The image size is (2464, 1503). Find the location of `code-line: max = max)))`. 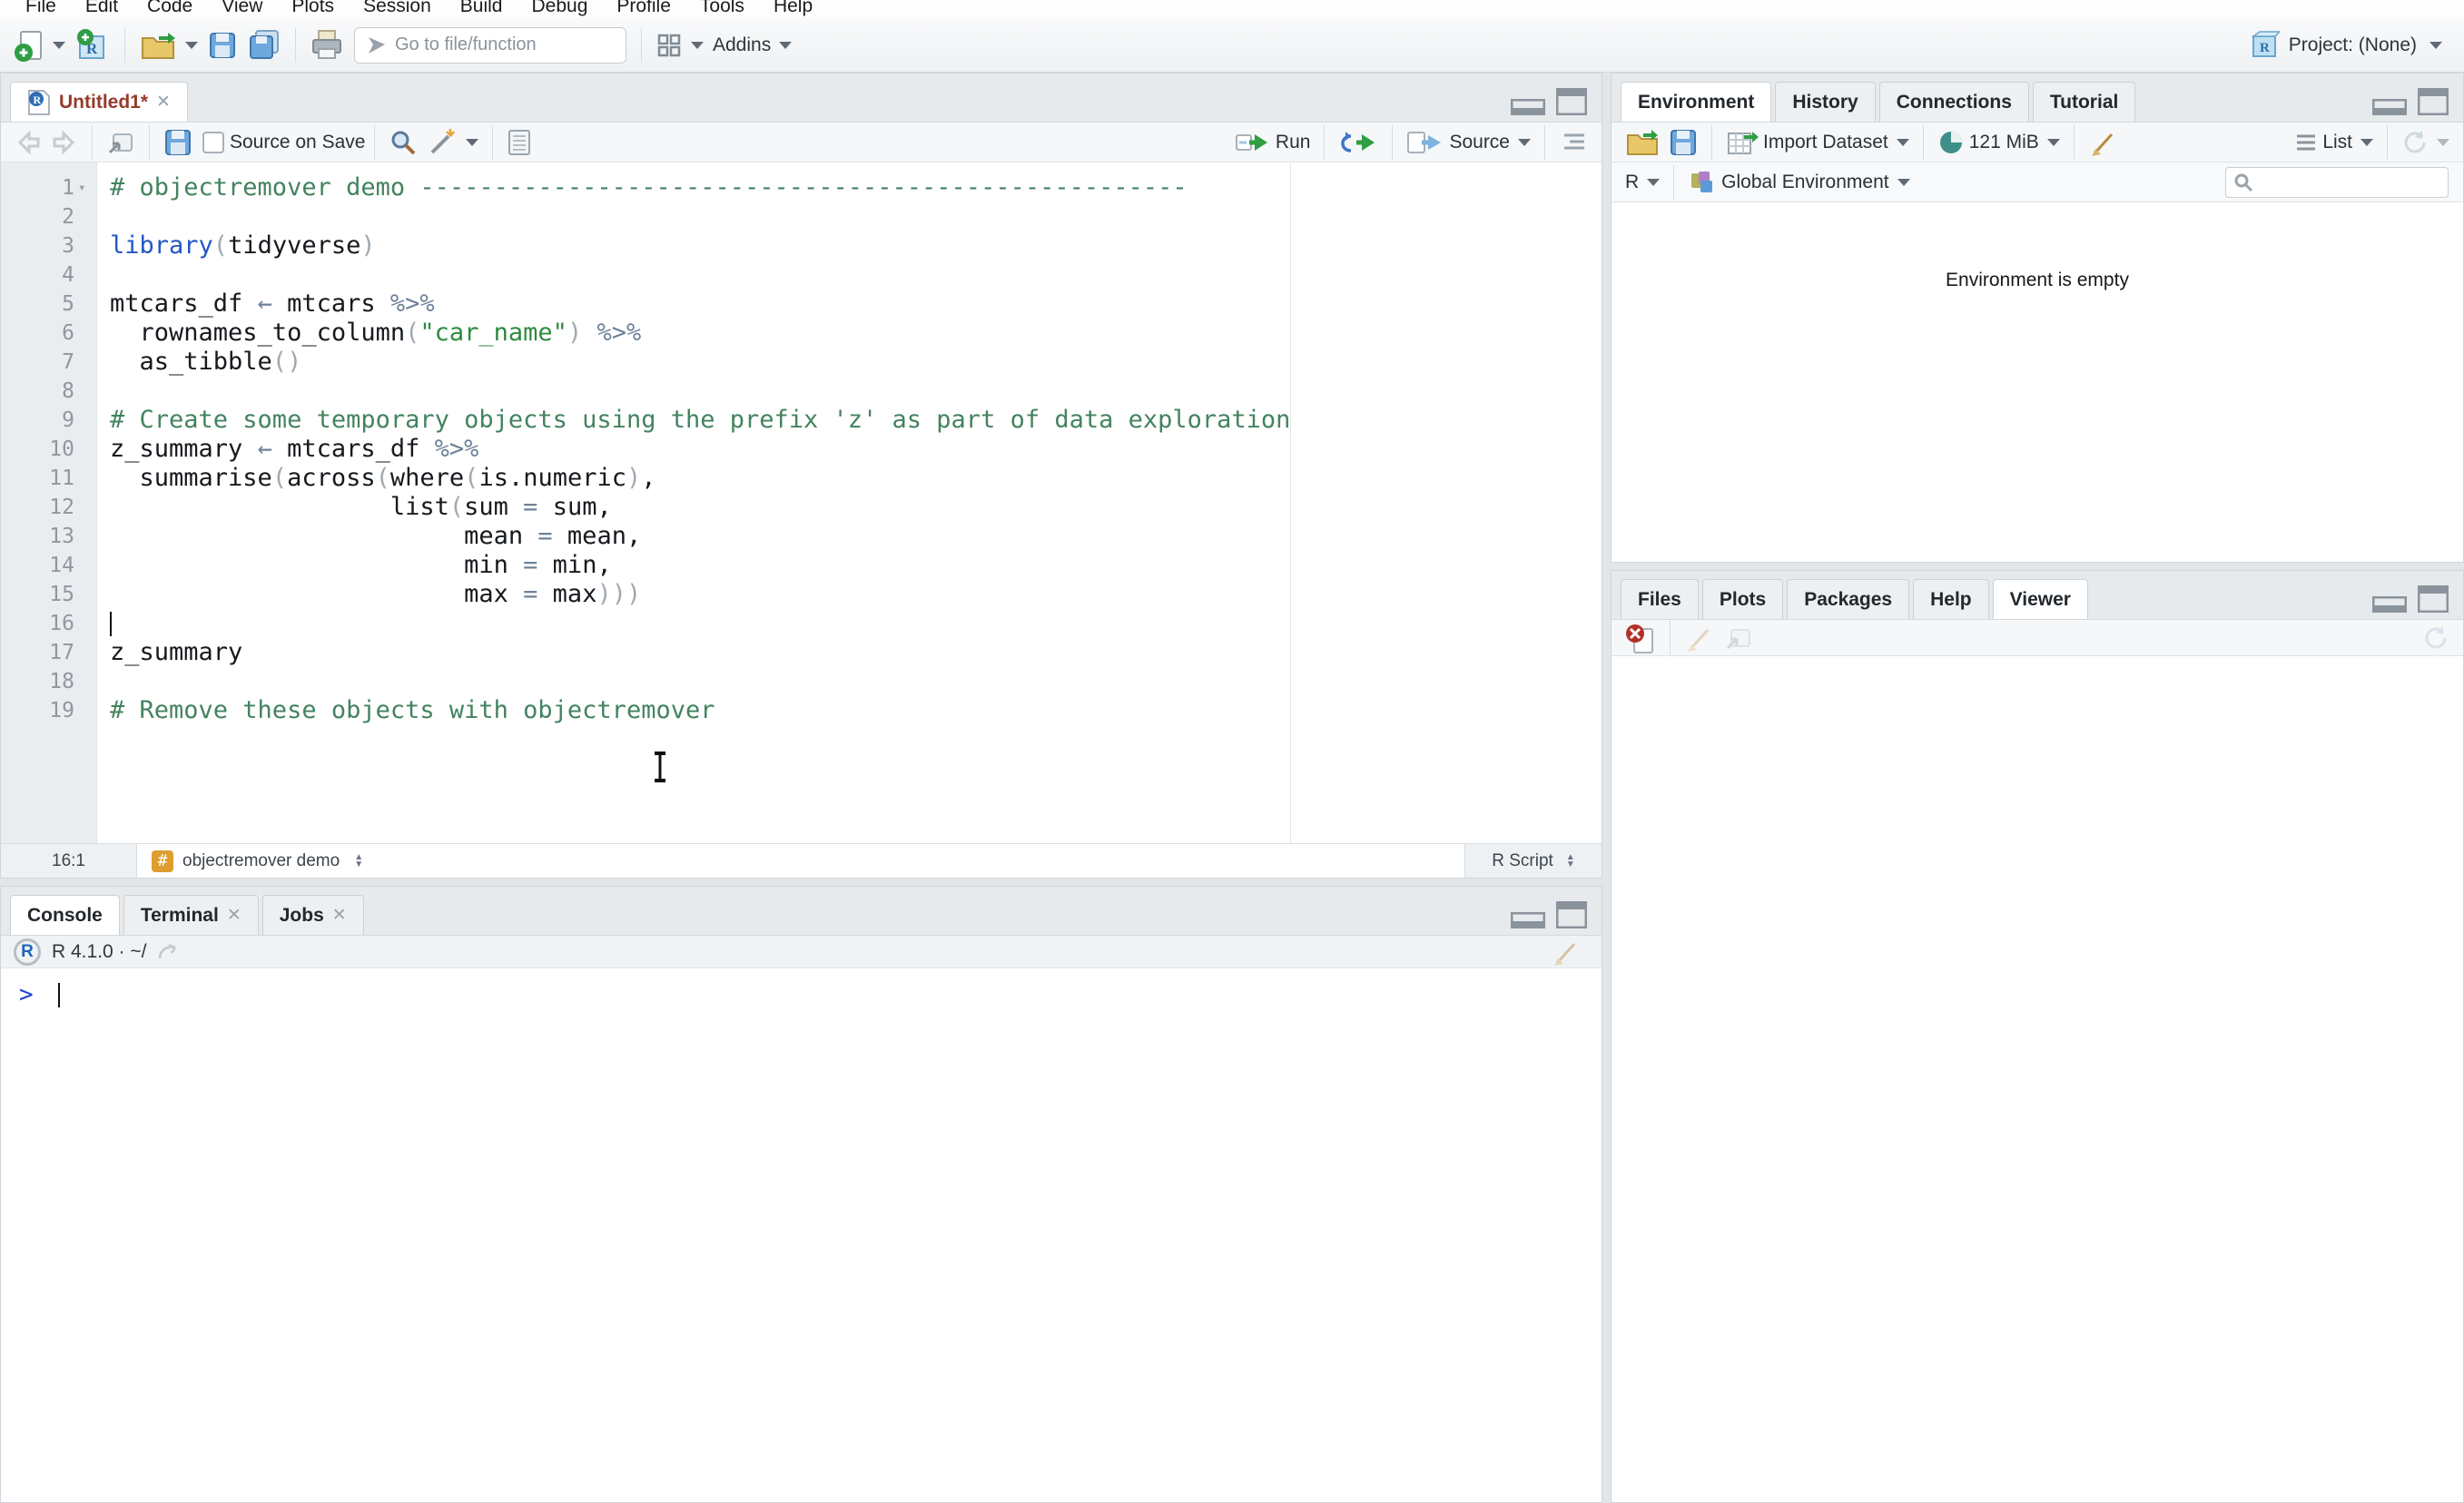

code-line: max = max))) is located at coordinates (856, 595).